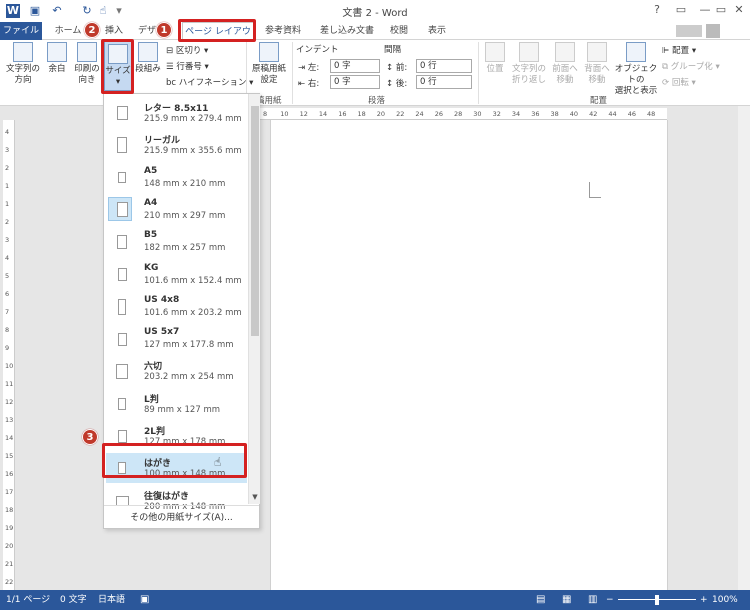 The image size is (750, 610). Describe the element at coordinates (444, 82) in the screenshot. I see `spacing-after-input: 0 行` at that location.